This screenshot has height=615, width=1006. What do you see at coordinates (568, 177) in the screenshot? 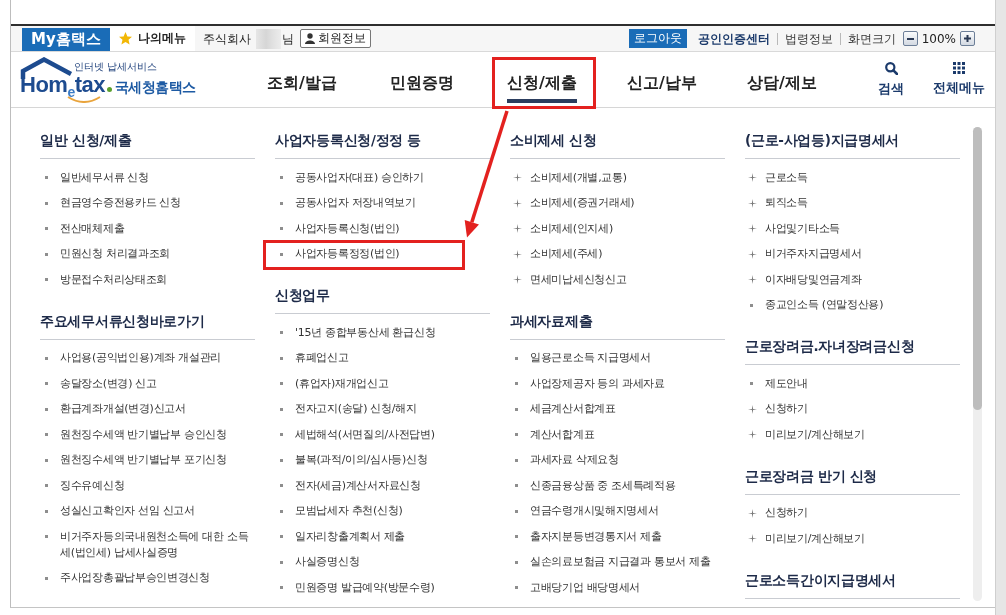
I see `menu-link: 소비제세(개별,교통)` at bounding box center [568, 177].